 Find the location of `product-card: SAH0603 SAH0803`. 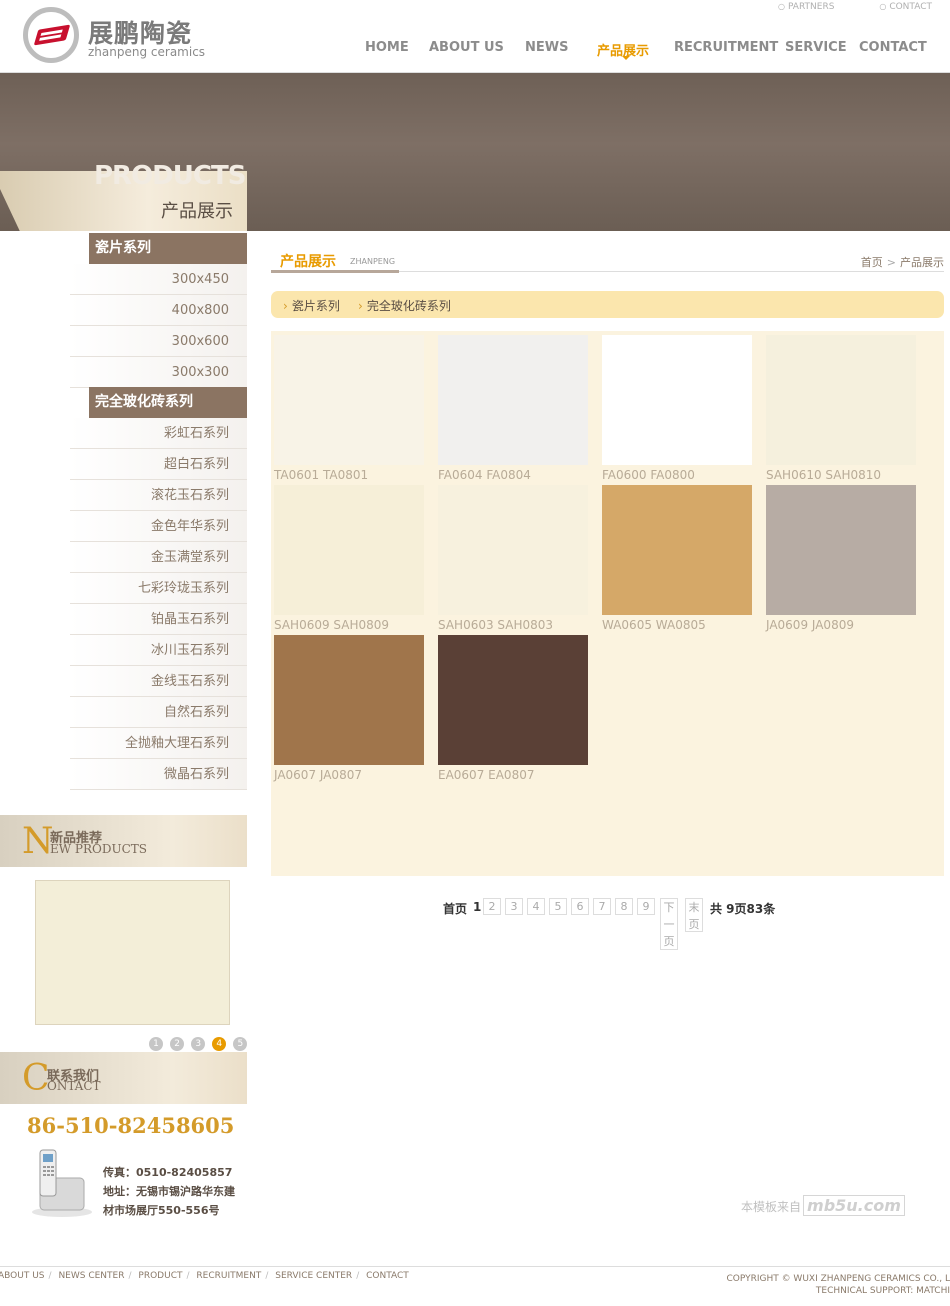

product-card: SAH0603 SAH0803 is located at coordinates (513, 558).